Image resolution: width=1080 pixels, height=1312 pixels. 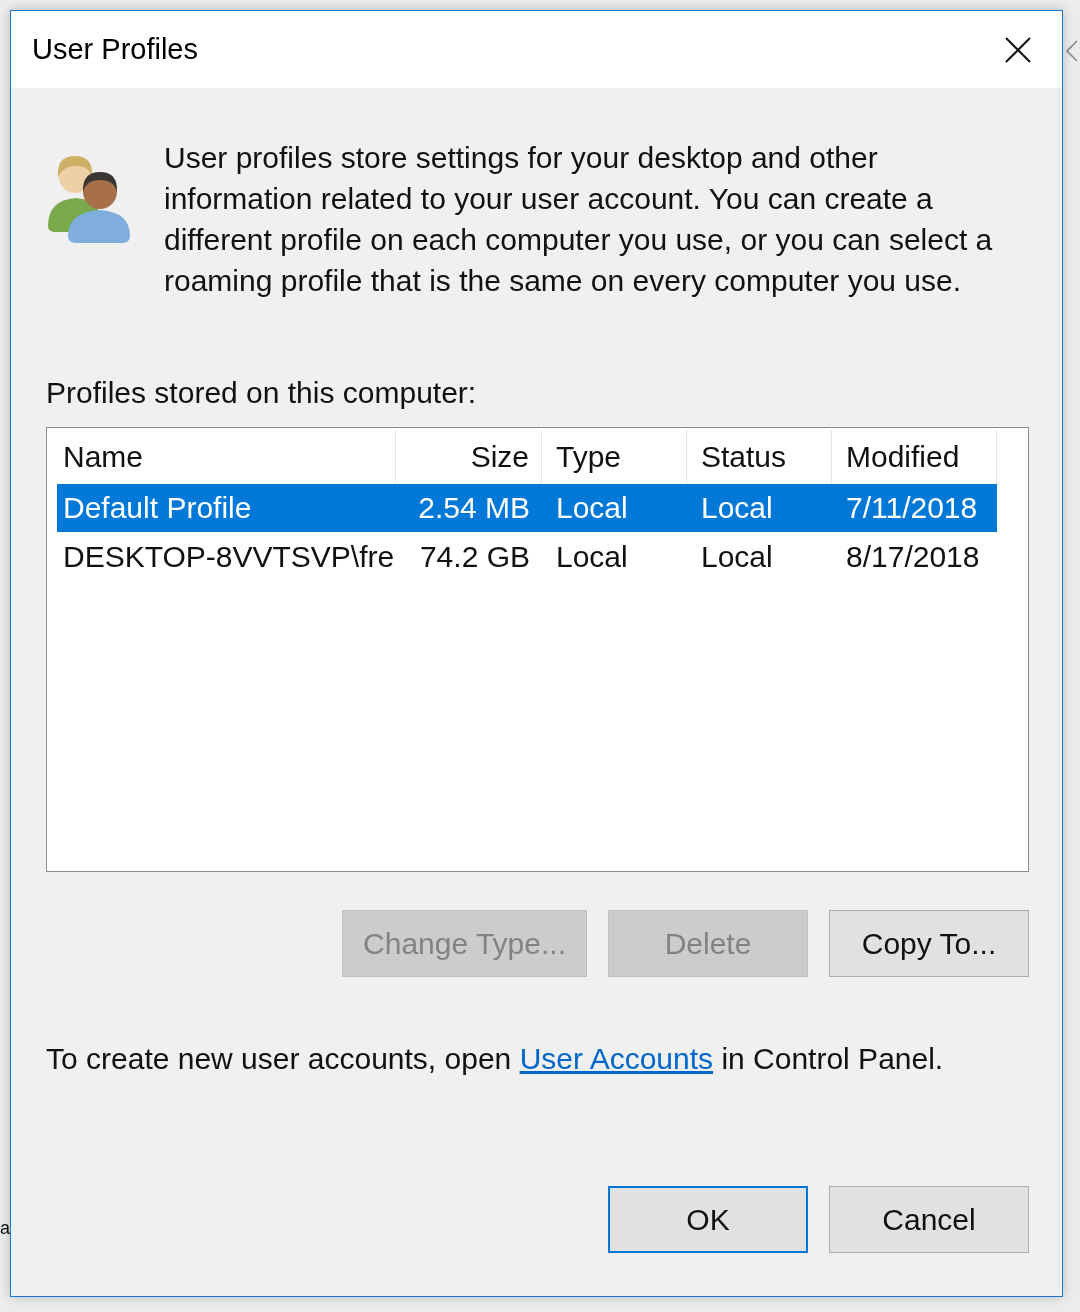 What do you see at coordinates (474, 557) in the screenshot?
I see `table-cell-text: 74.2 GB` at bounding box center [474, 557].